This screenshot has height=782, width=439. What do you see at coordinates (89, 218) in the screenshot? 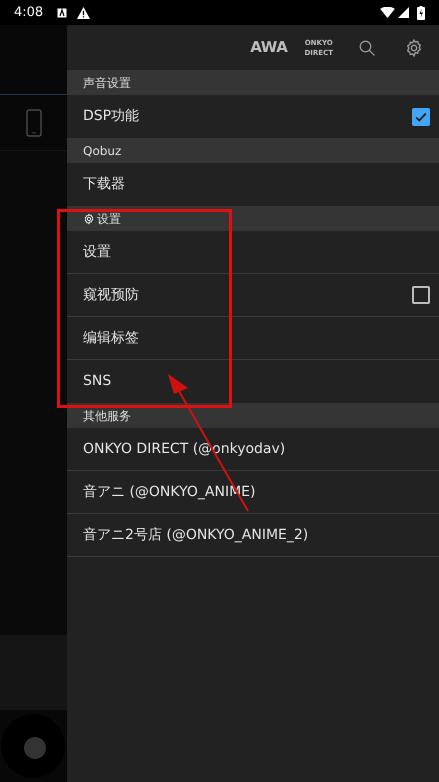
I see `gear-icon` at bounding box center [89, 218].